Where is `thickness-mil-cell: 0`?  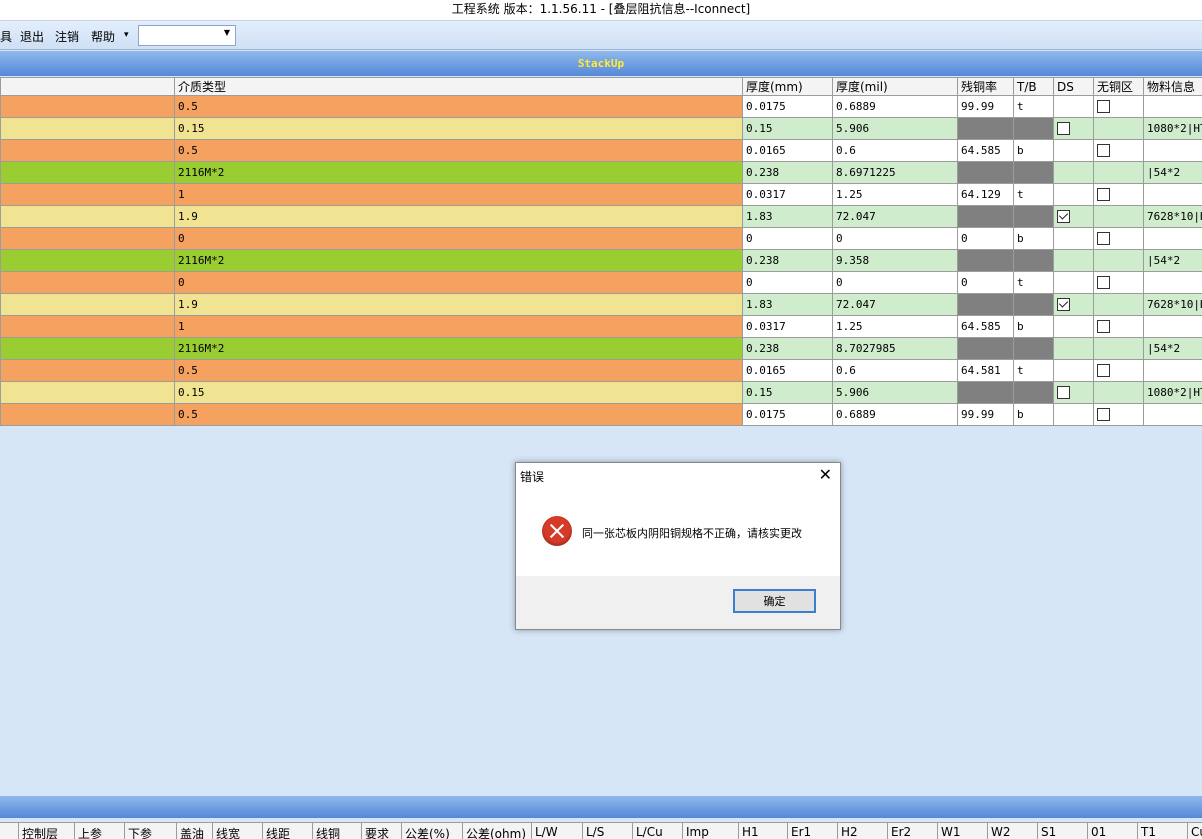 thickness-mil-cell: 0 is located at coordinates (895, 239).